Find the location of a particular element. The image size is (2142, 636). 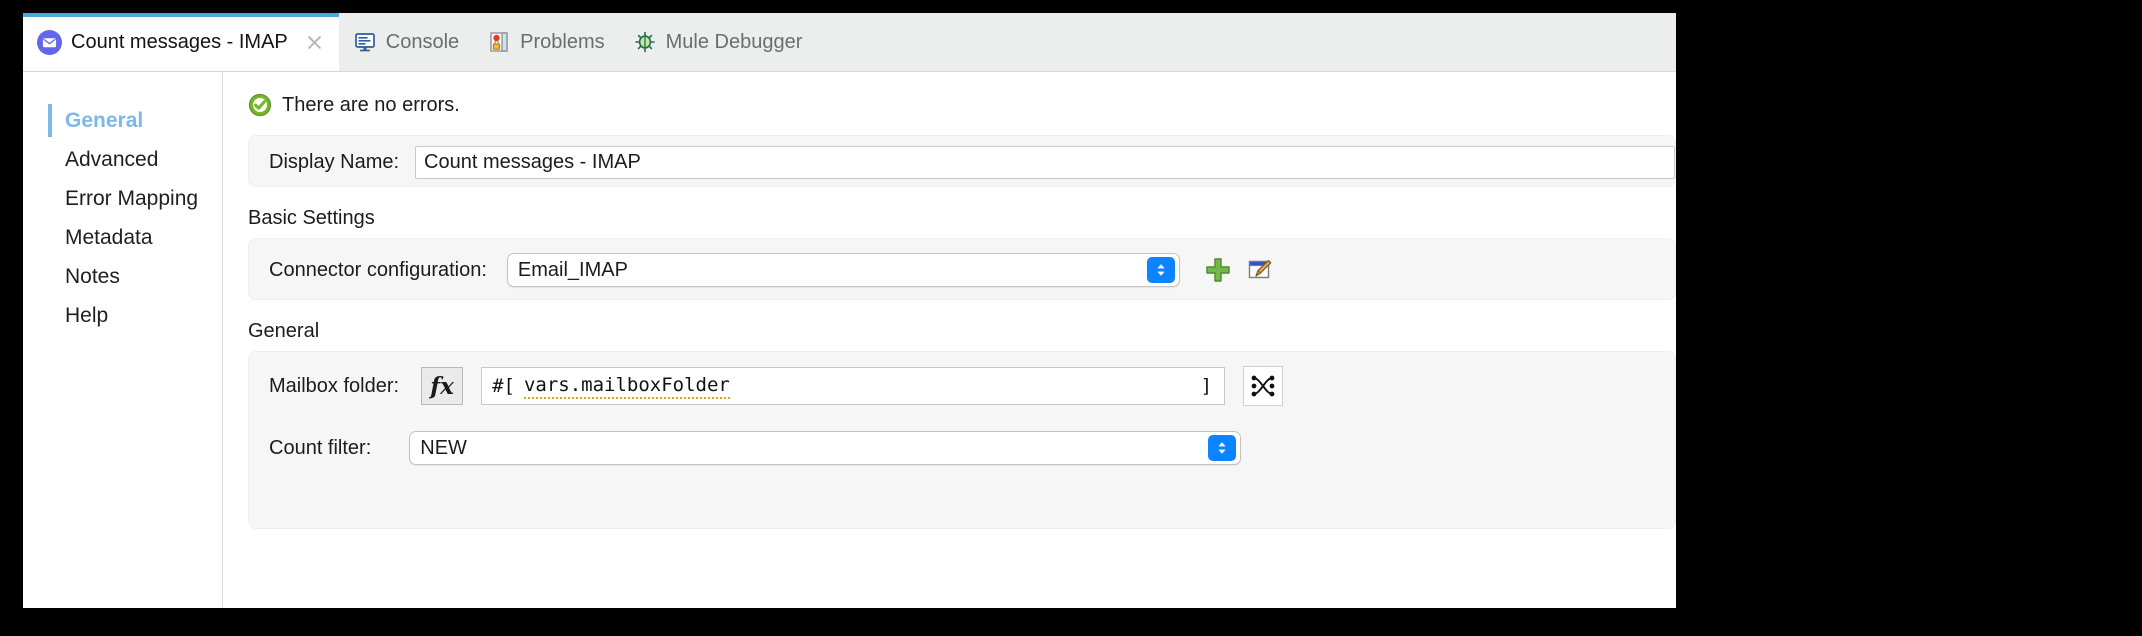

tab-count-messages-imap: Count messages - IMAP is located at coordinates (181, 42).